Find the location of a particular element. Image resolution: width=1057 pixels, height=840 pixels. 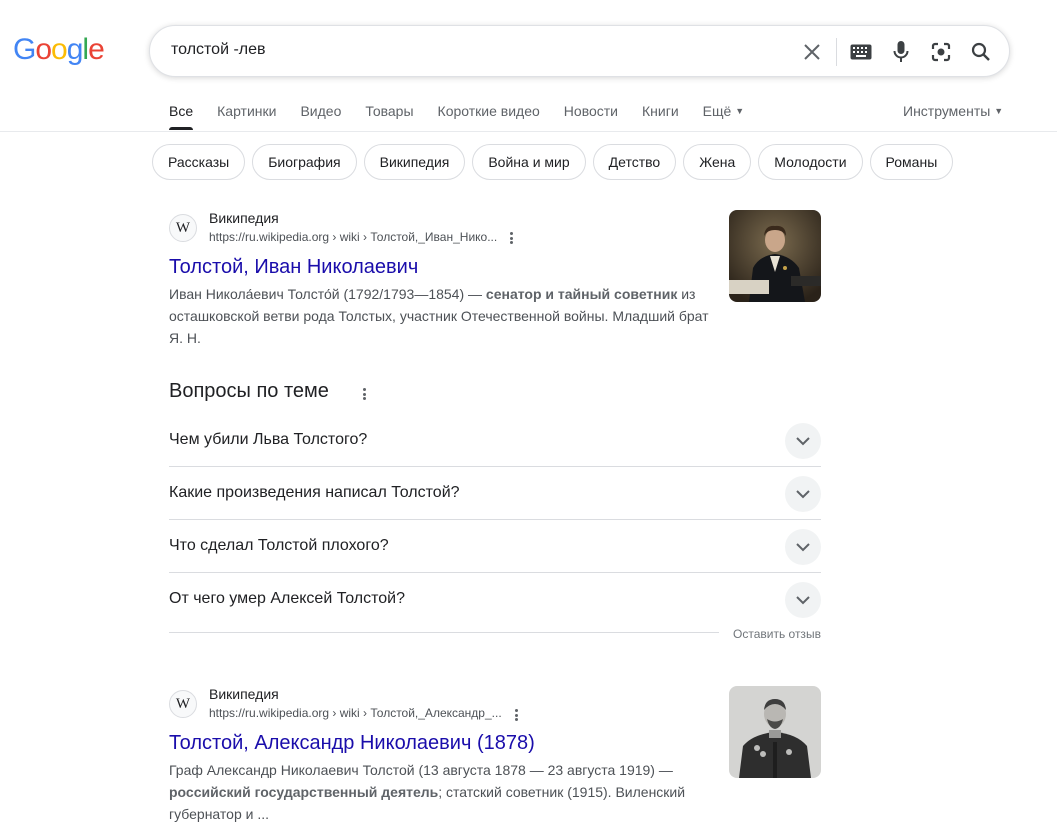

chip: Романы is located at coordinates (911, 162).